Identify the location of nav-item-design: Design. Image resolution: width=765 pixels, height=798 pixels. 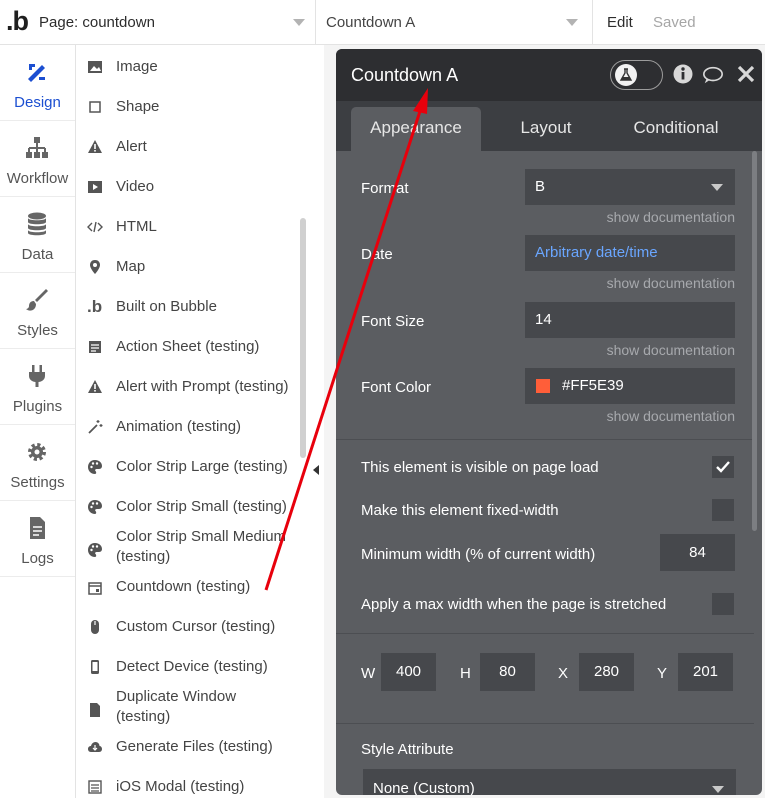
(37, 83).